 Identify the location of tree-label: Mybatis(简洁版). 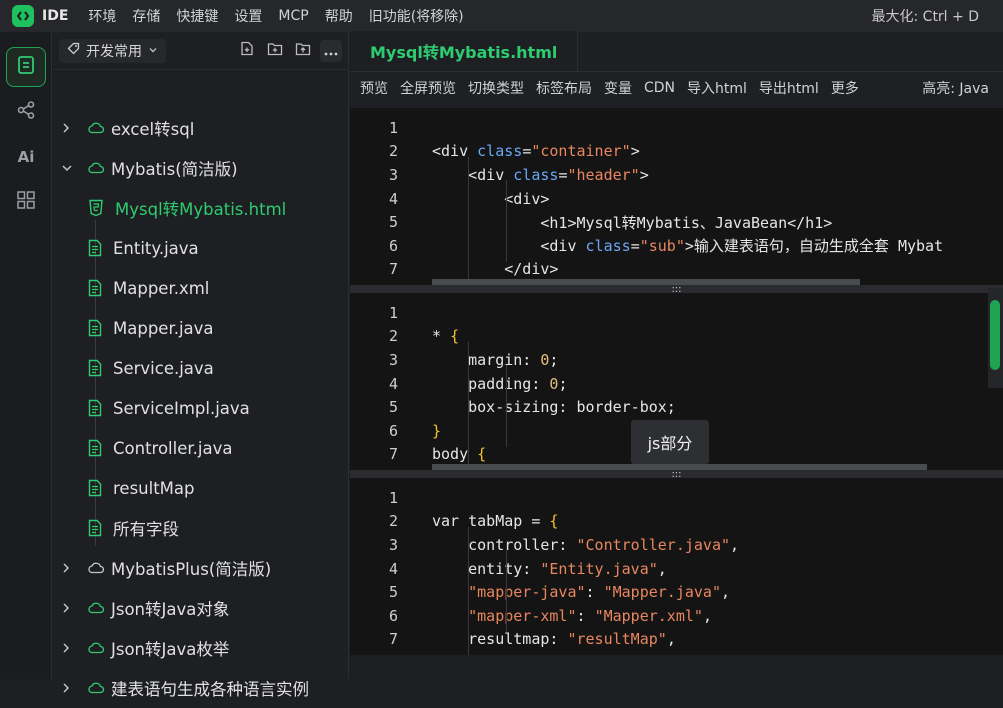
(174, 169).